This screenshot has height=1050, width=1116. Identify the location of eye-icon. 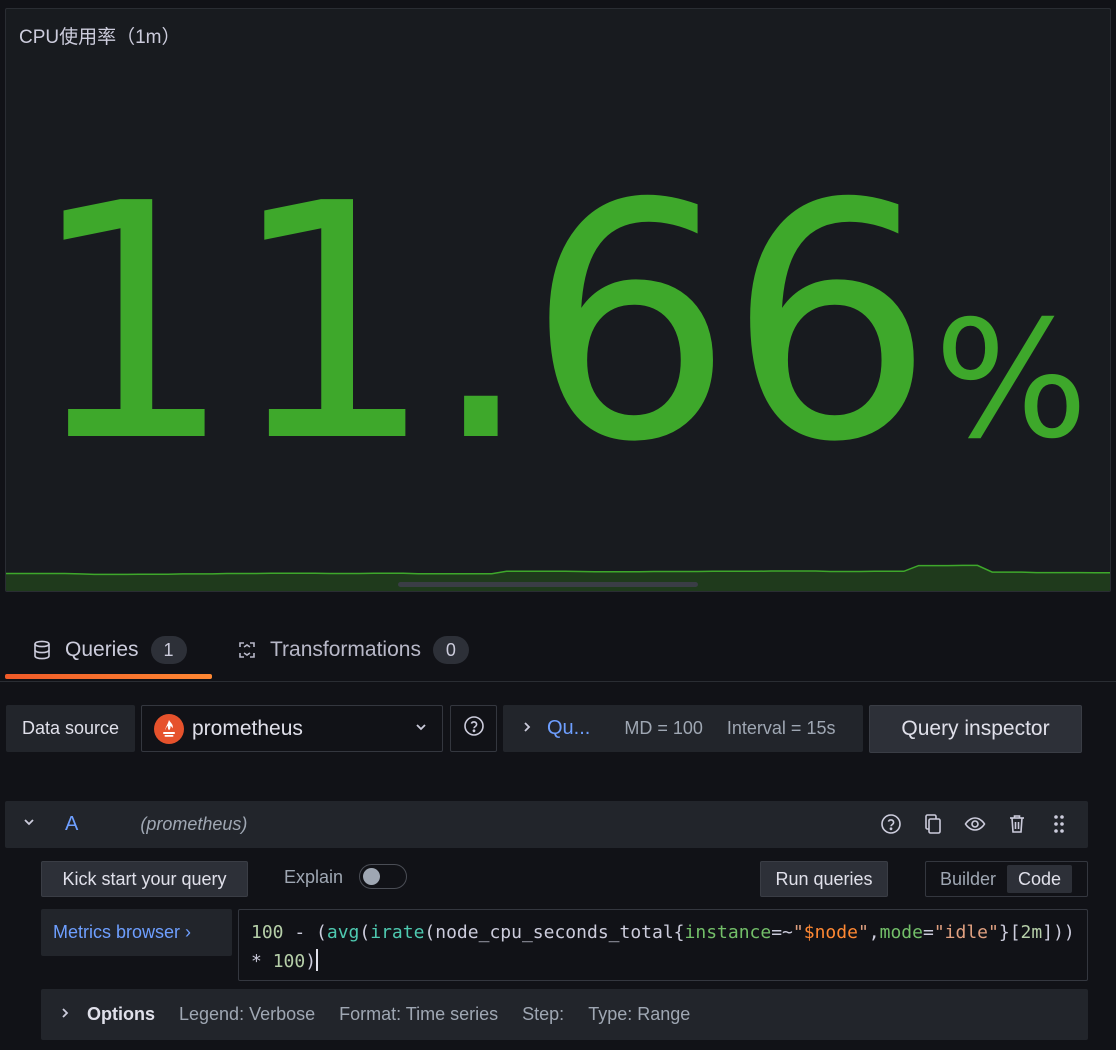
(975, 824).